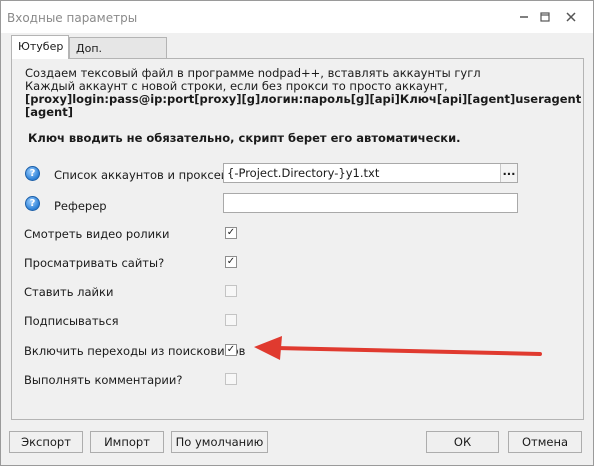  I want to click on option-label-comments: Выполнять комментарии?, so click(103, 380).